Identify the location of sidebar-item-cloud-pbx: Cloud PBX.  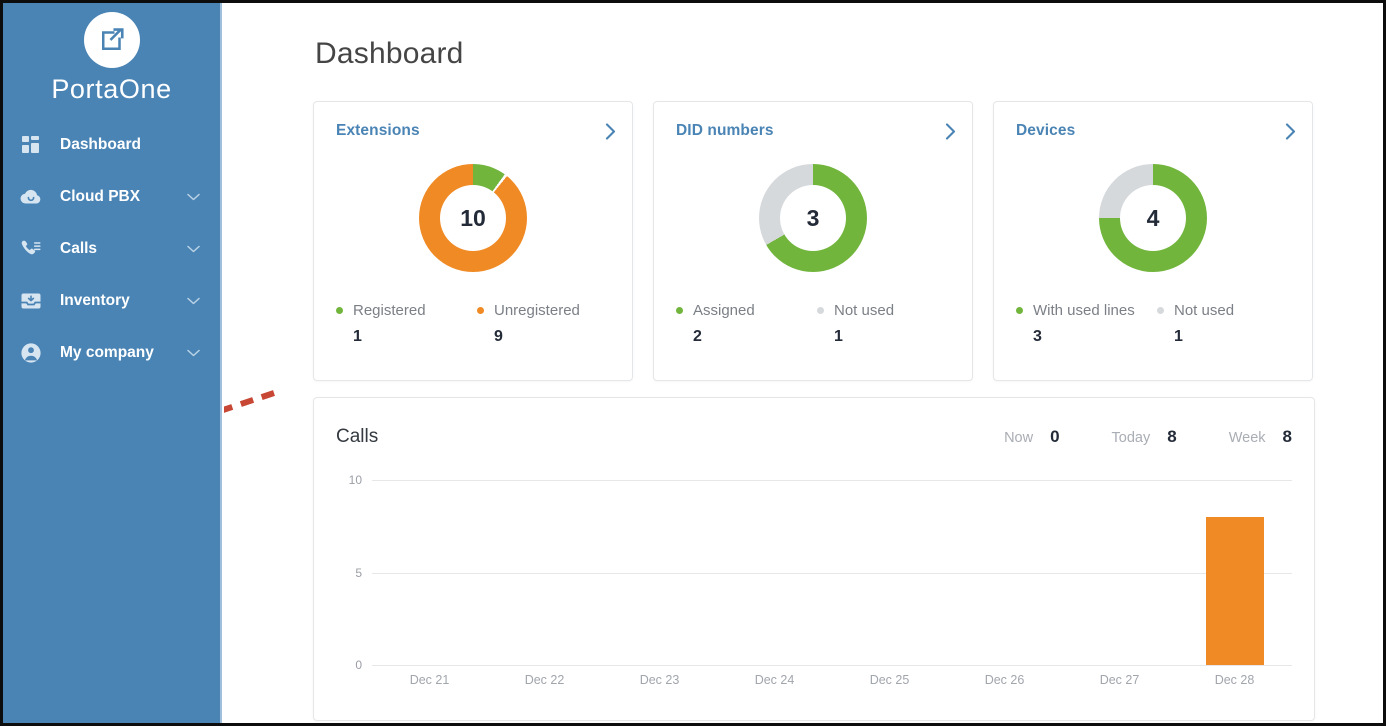
(111, 197).